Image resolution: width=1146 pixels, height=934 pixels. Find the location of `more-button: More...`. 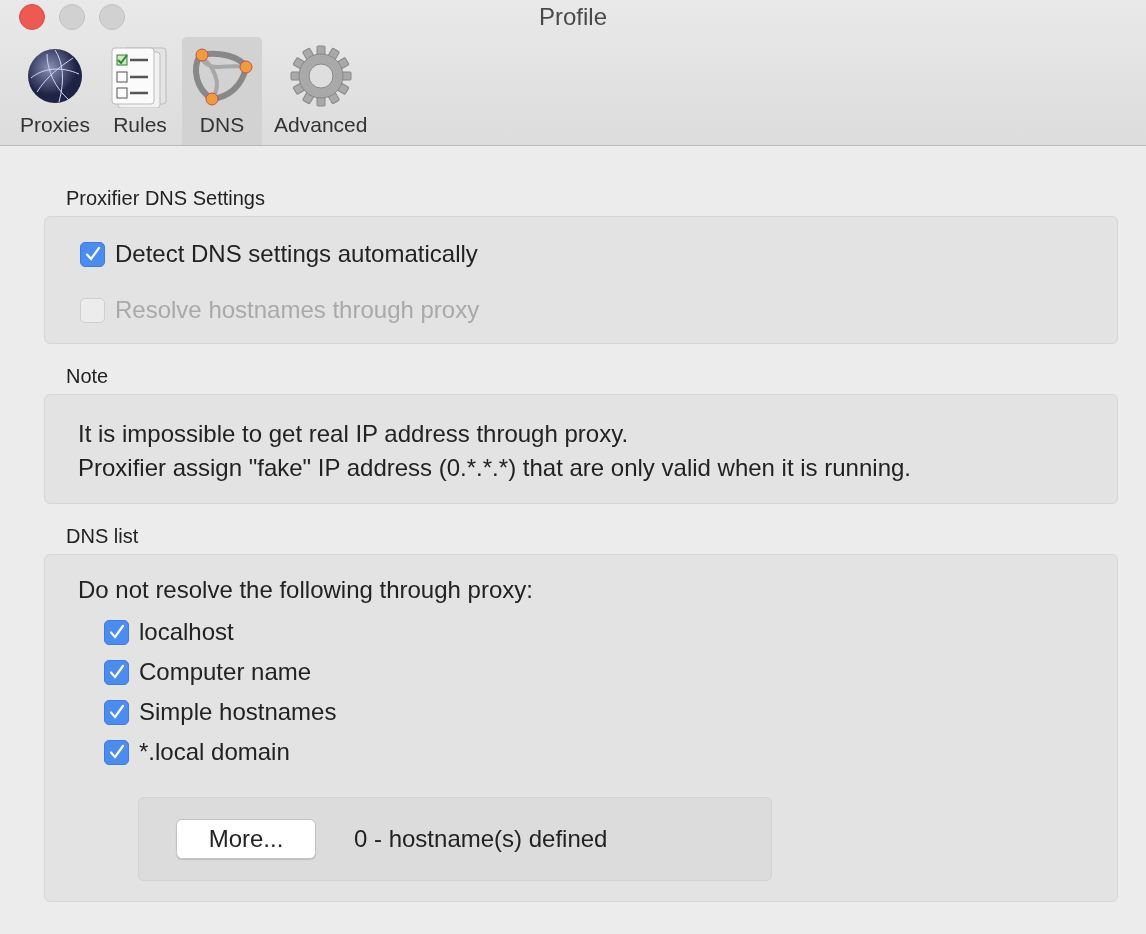

more-button: More... is located at coordinates (246, 839).